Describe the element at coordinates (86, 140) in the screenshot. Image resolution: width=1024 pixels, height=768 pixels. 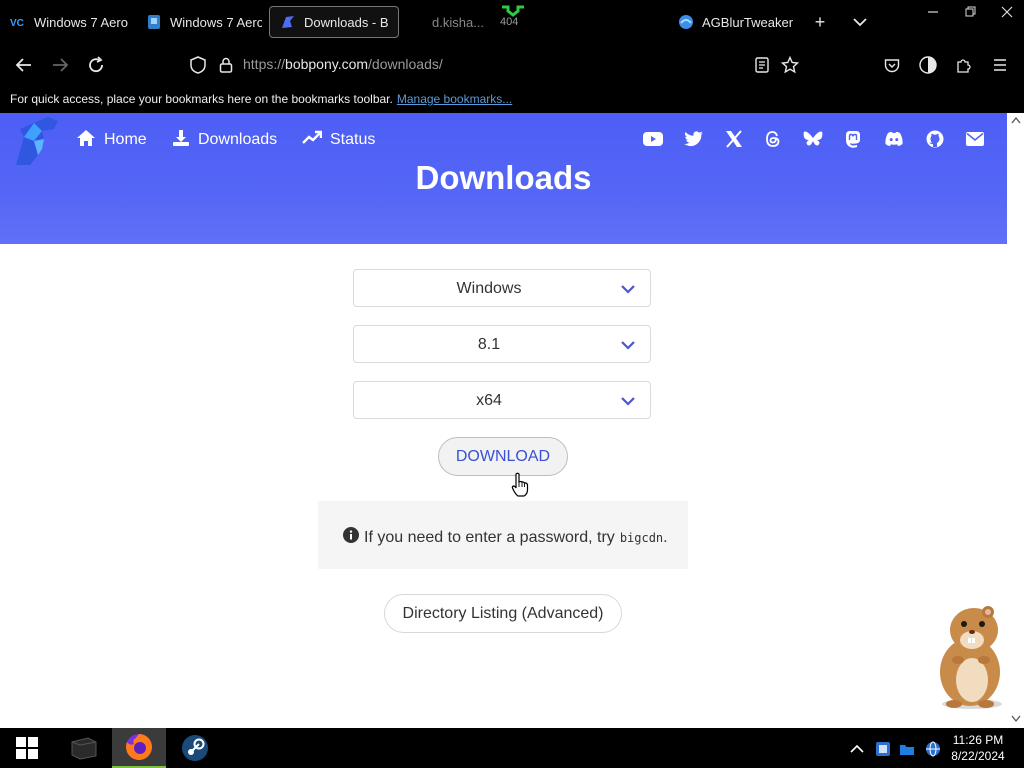
I see `home-icon` at that location.